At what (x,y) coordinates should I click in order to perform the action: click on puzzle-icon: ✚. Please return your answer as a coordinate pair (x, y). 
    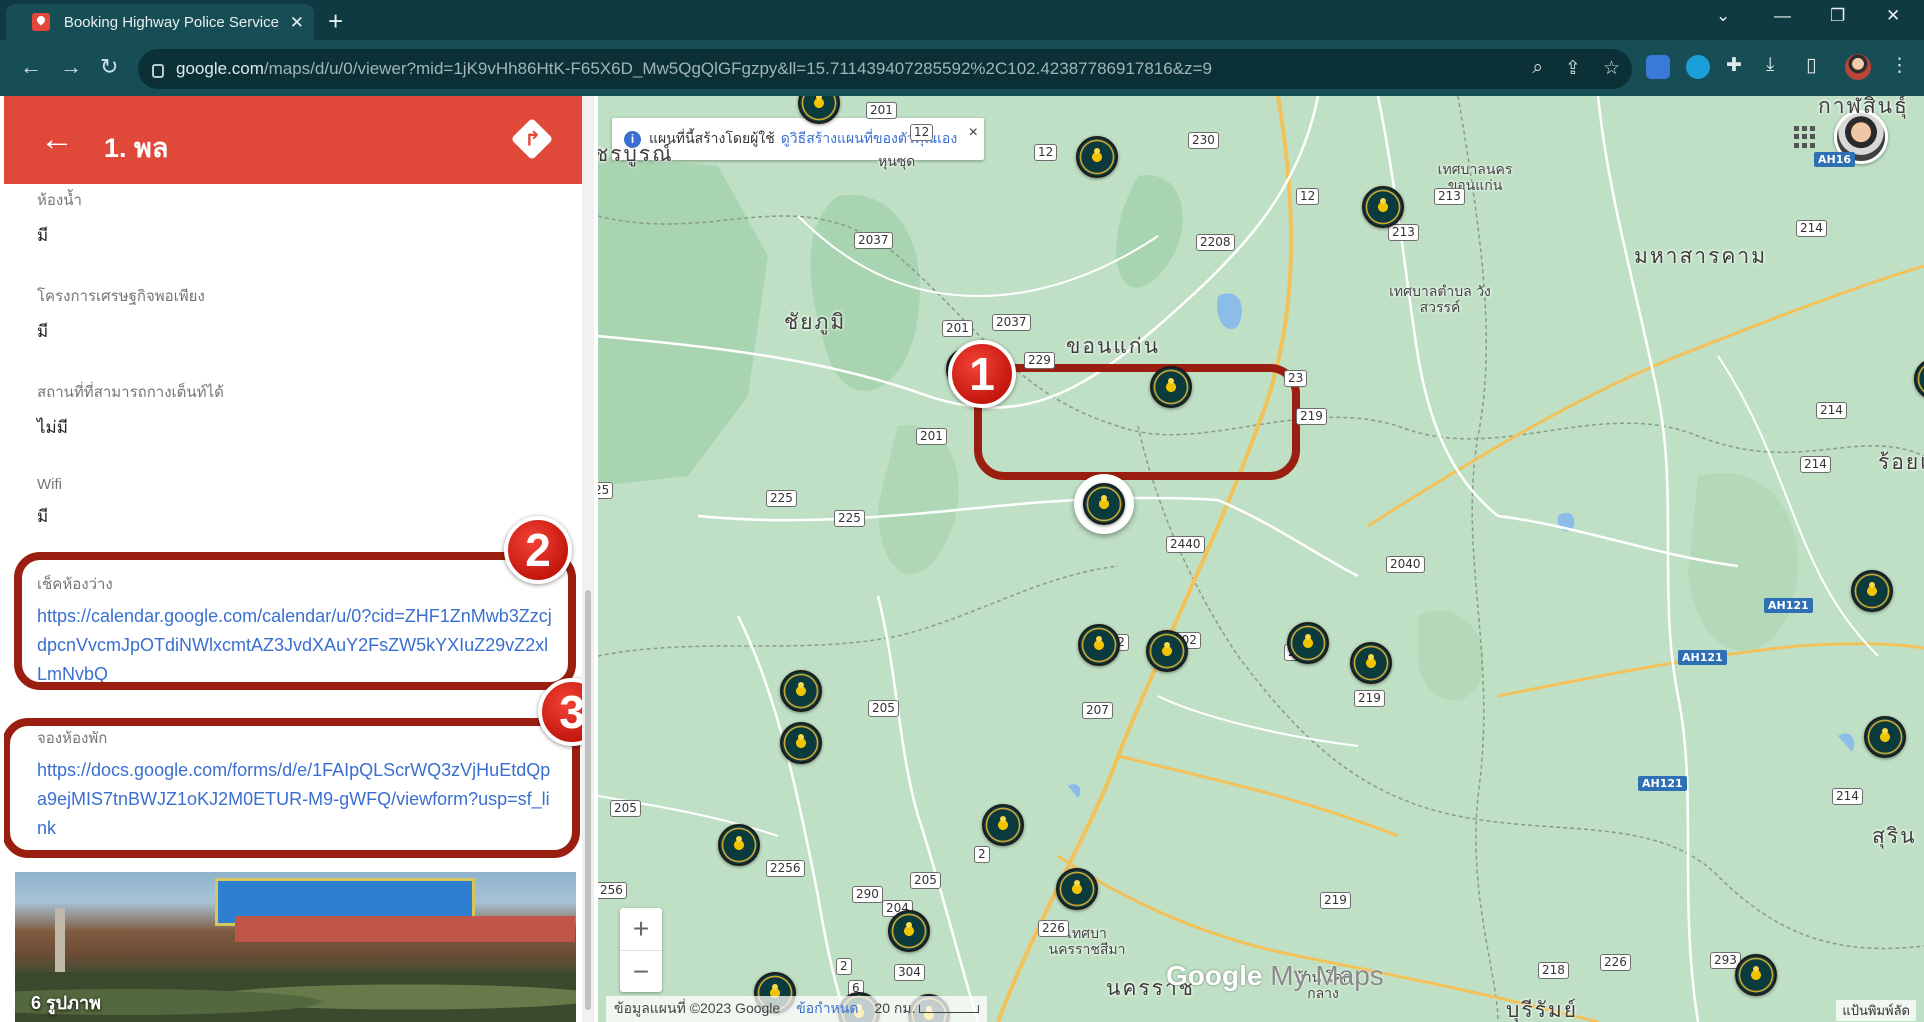
    Looking at the image, I should click on (1734, 65).